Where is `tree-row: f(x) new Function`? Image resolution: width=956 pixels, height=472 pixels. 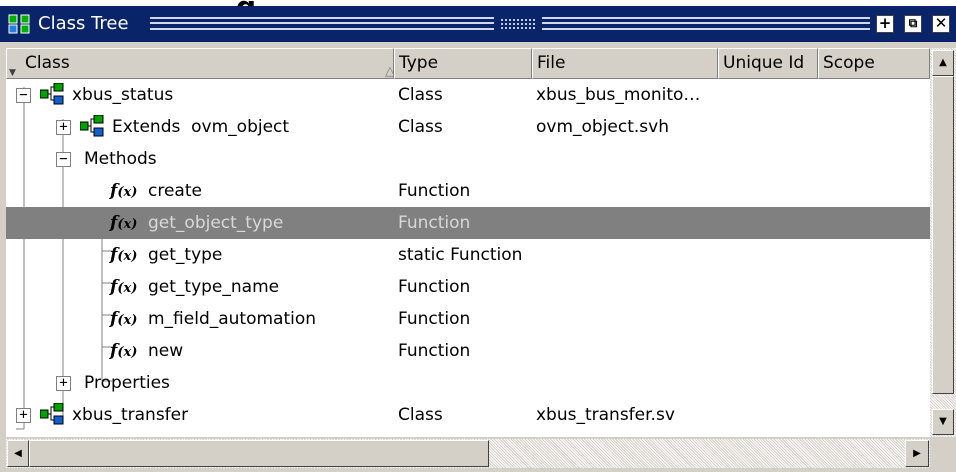 tree-row: f(x) new Function is located at coordinates (468, 351).